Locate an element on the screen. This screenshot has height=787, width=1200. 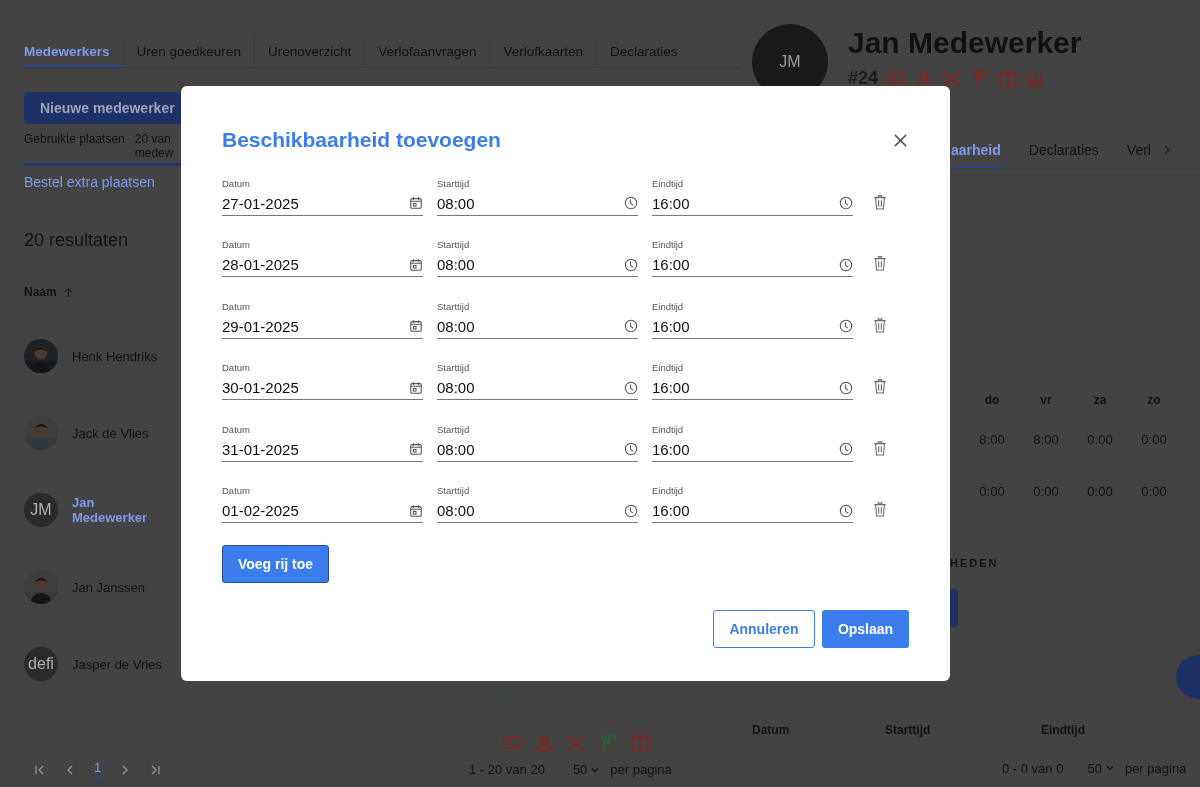
last-page-icon is located at coordinates (155, 769).